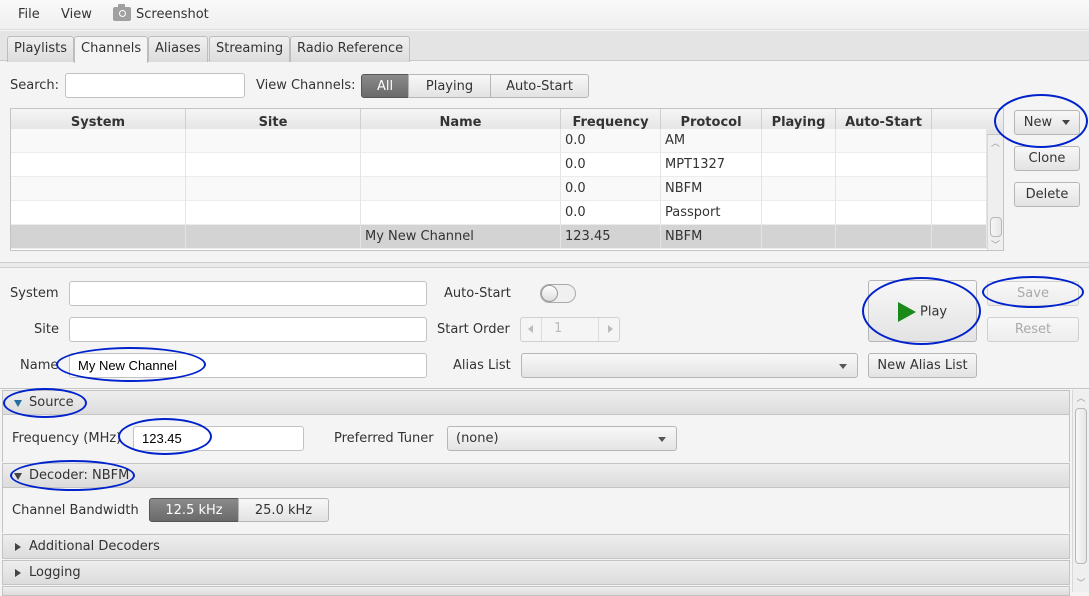  Describe the element at coordinates (283, 510) in the screenshot. I see `bandwidth-25-0-toggle: 25.0 kHz` at that location.